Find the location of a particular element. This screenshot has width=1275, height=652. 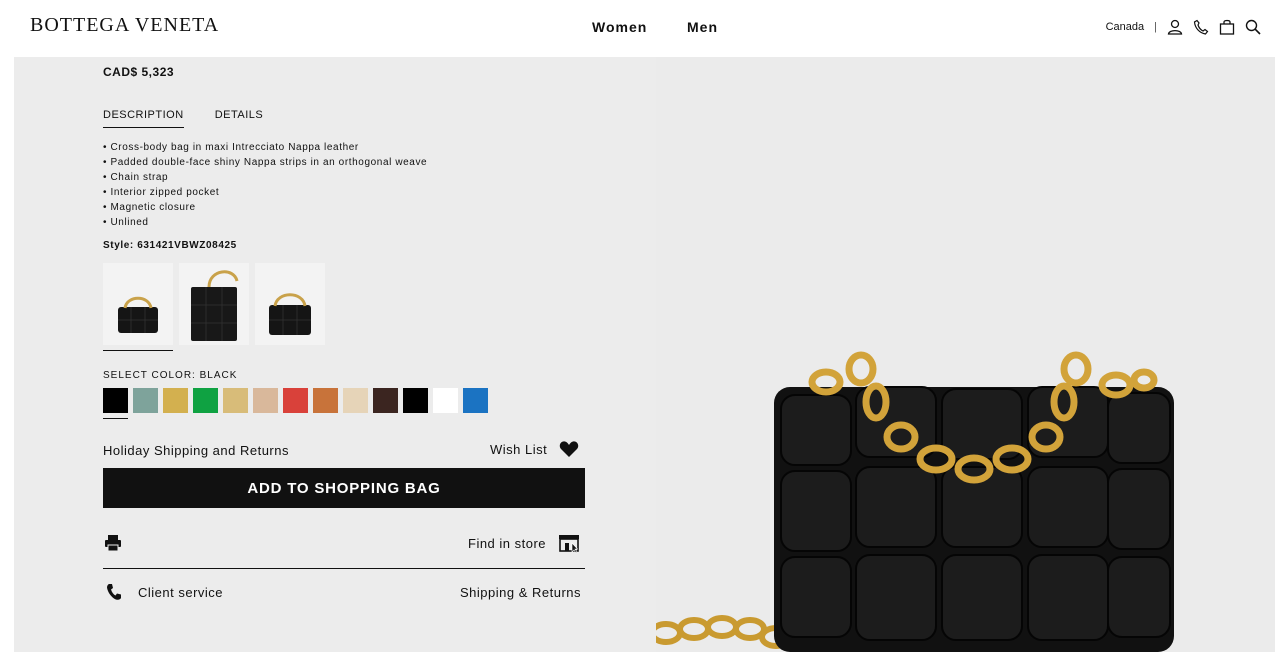

find-in-store-label: Find in store is located at coordinates (507, 543).